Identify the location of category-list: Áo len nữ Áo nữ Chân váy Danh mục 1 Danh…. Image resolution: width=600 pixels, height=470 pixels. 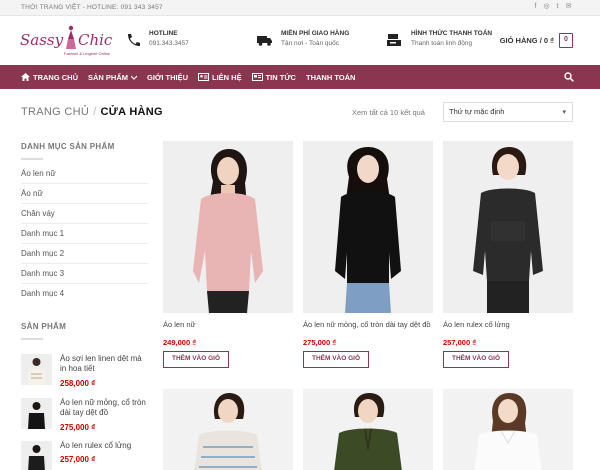
(84, 234).